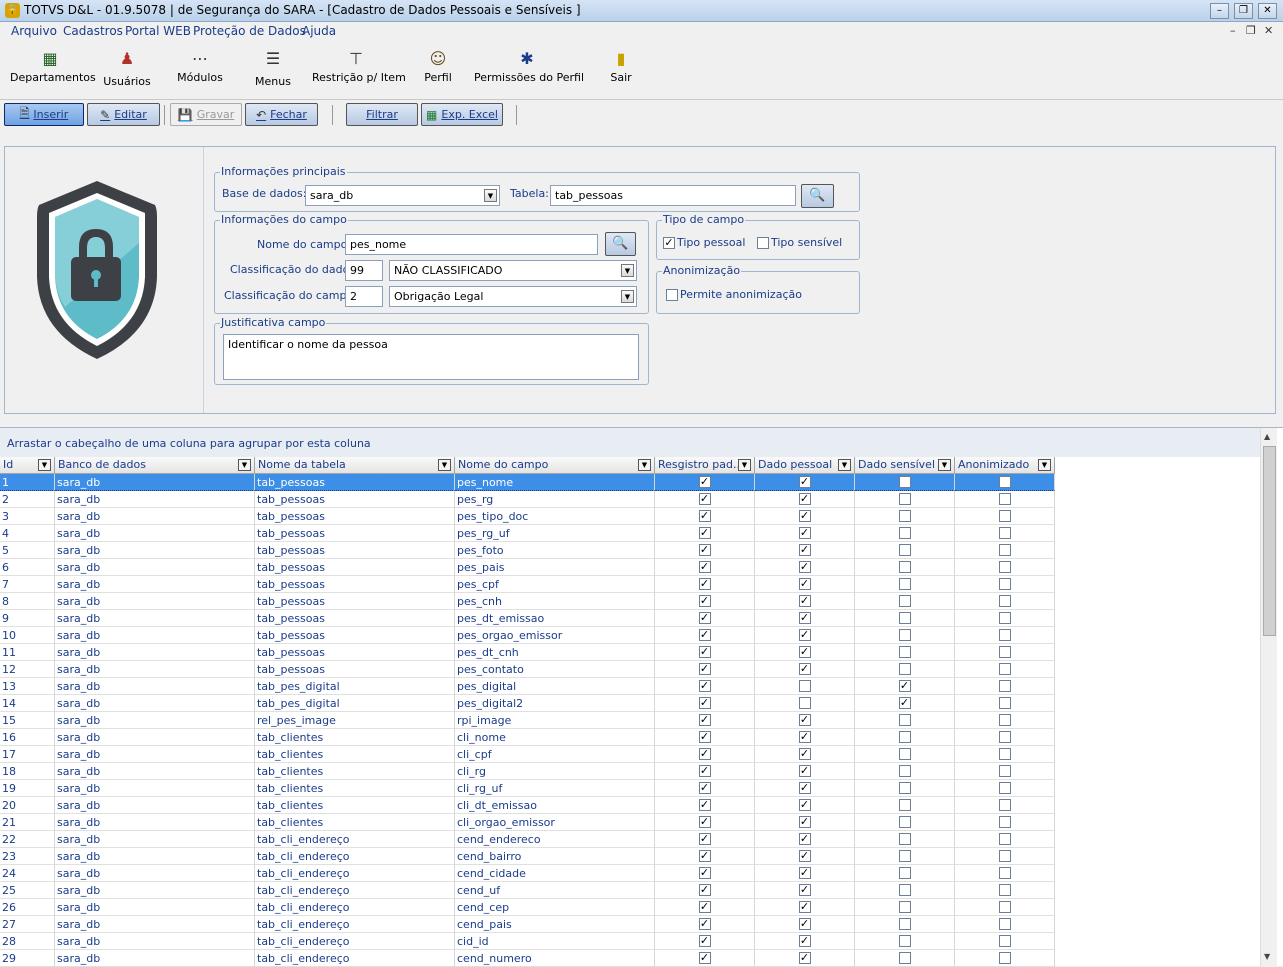 The image size is (1283, 967). I want to click on col-dado-sensivel-cell: ✓, so click(905, 703).